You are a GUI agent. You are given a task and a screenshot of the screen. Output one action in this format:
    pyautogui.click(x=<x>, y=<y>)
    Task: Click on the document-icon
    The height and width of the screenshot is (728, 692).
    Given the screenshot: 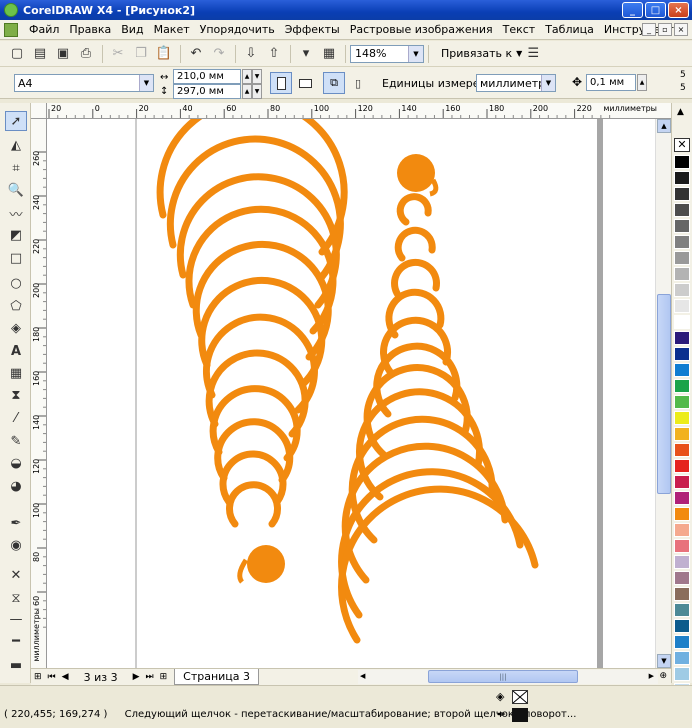 What is the action you would take?
    pyautogui.click(x=11, y=29)
    